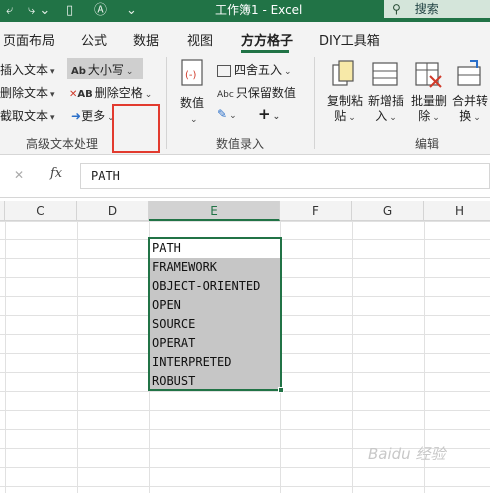 The image size is (490, 493). I want to click on insert-button: 新增插入 ⌄, so click(386, 110).